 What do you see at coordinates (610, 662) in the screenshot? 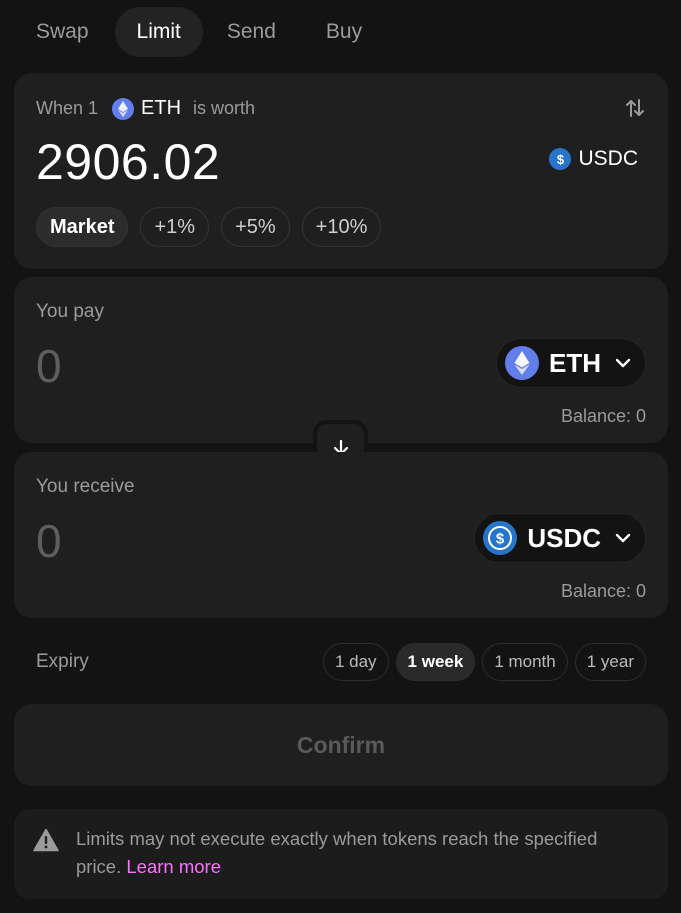
I see `expiry-1-year-button: 1 year` at bounding box center [610, 662].